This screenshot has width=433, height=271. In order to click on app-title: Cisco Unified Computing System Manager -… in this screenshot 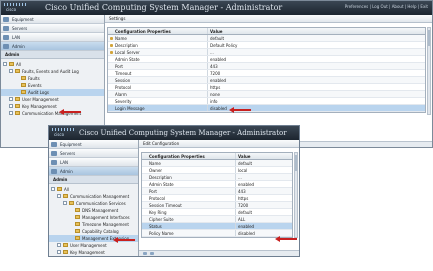, I will do `click(183, 133)`.